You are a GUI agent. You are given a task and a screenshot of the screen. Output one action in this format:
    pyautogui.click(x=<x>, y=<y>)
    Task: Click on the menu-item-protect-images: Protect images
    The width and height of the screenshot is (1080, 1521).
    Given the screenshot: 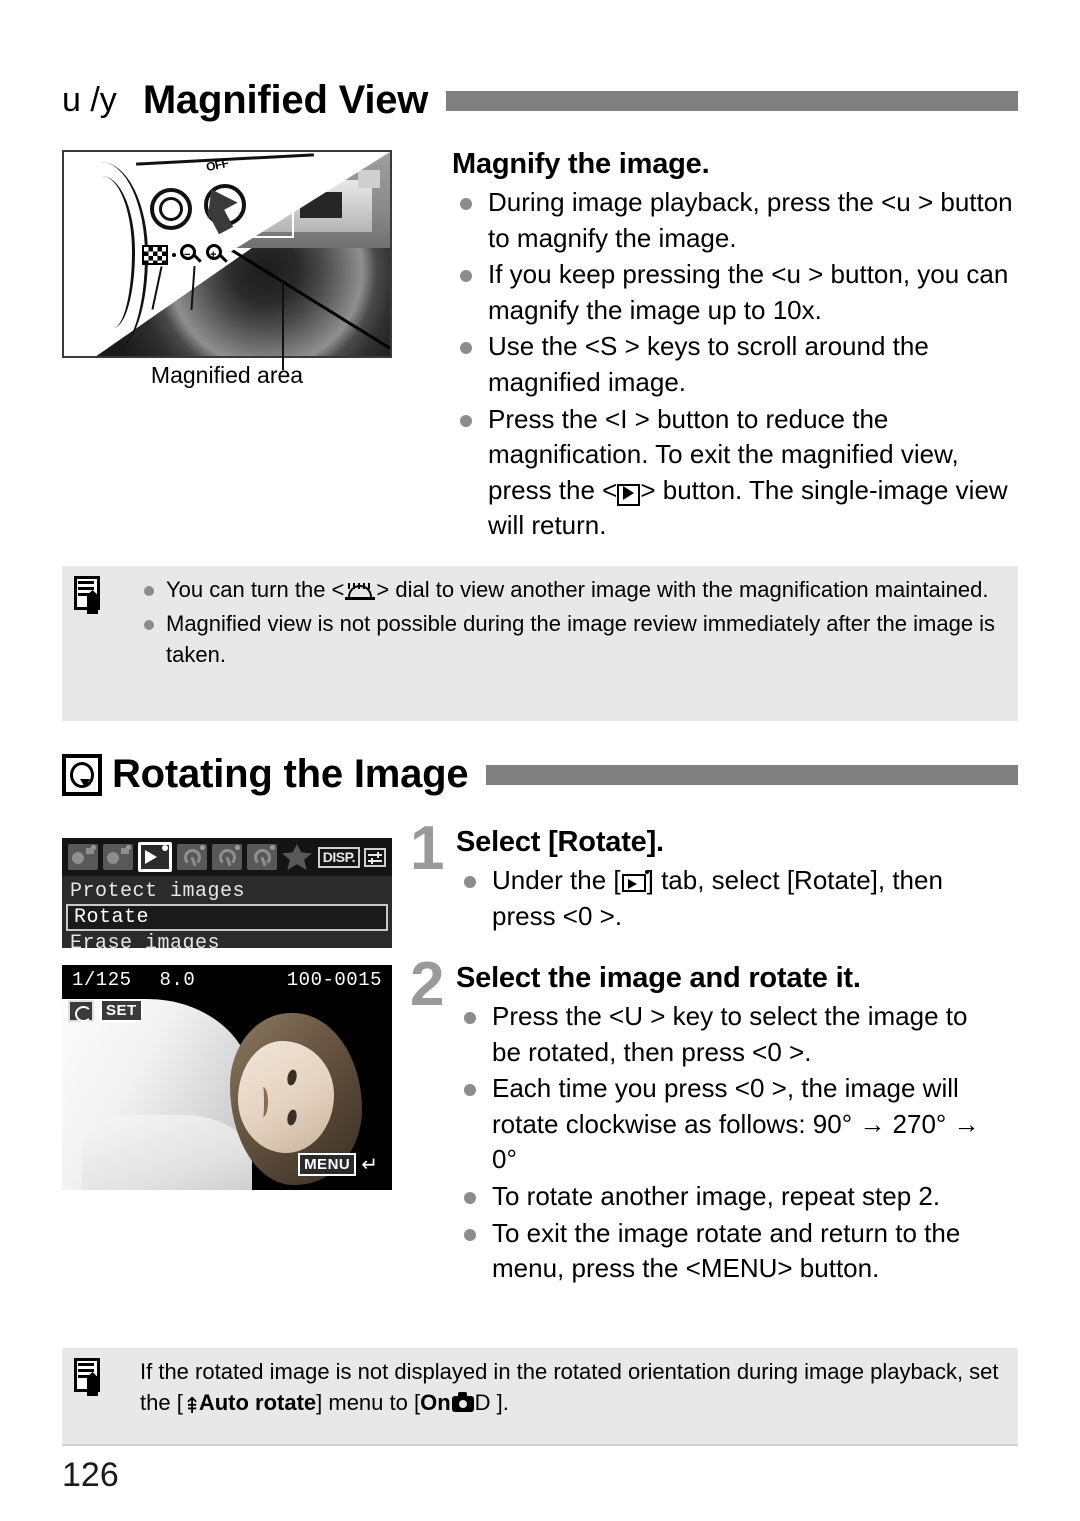 What is the action you would take?
    pyautogui.click(x=227, y=891)
    